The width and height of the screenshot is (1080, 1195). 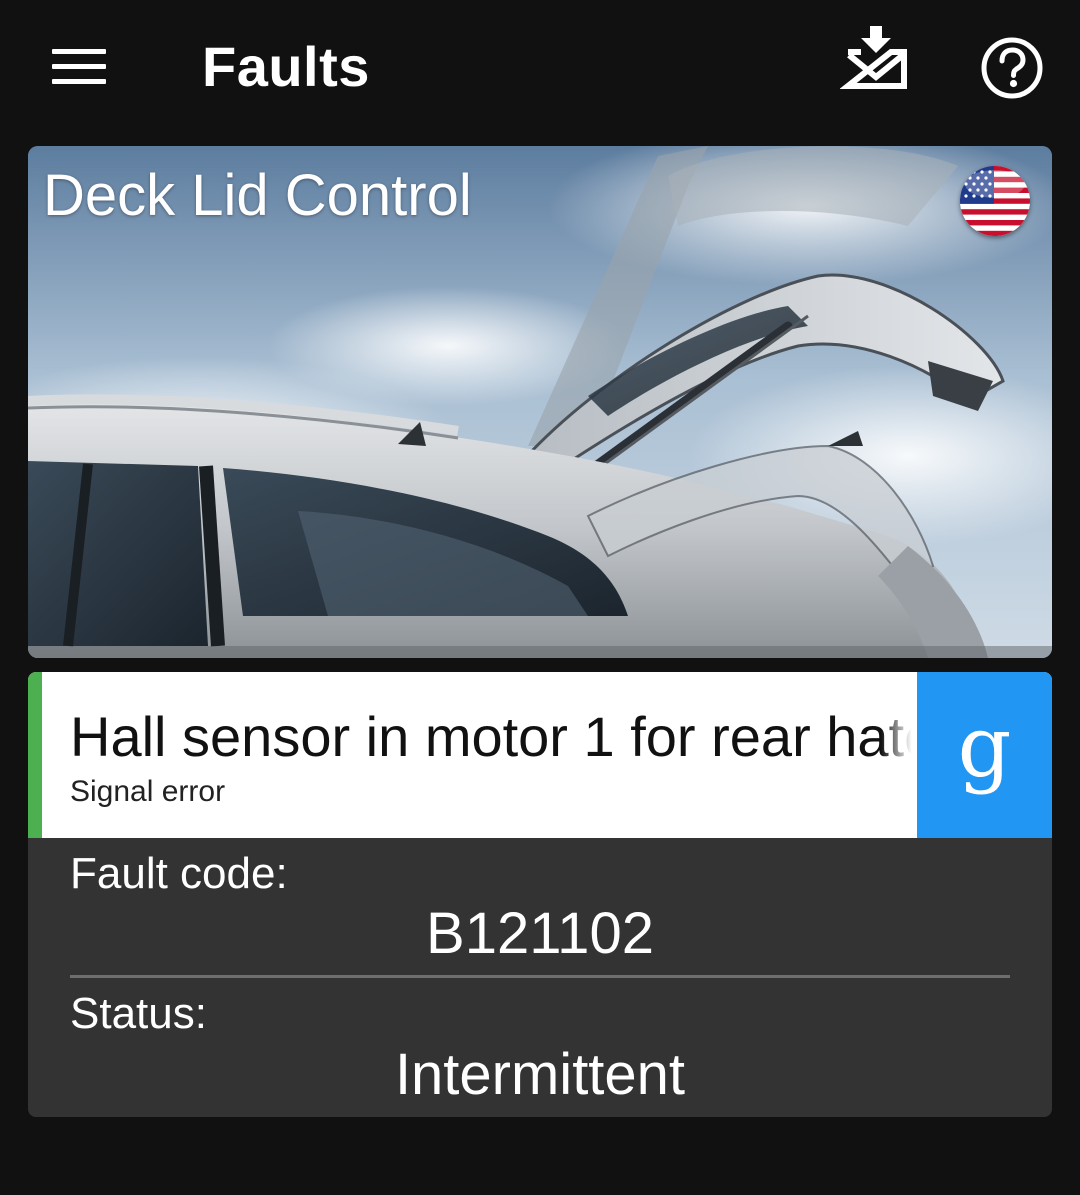 I want to click on fault-code-label: Fault code:, so click(x=179, y=873).